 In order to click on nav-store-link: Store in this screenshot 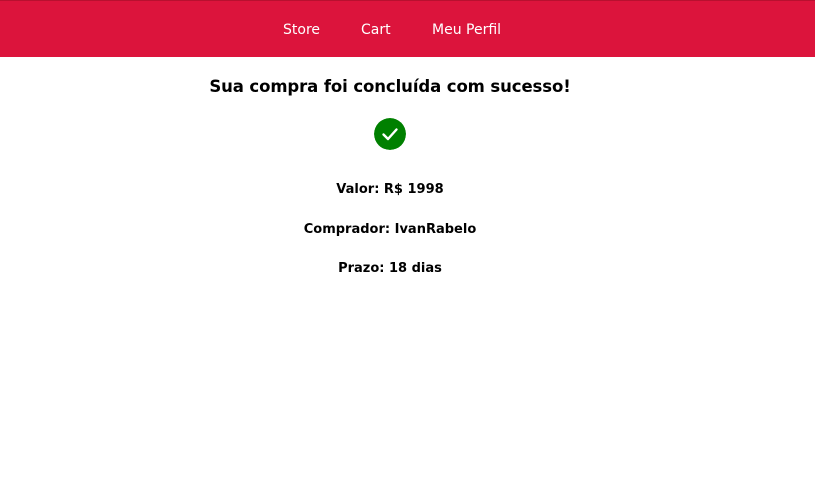, I will do `click(301, 30)`.